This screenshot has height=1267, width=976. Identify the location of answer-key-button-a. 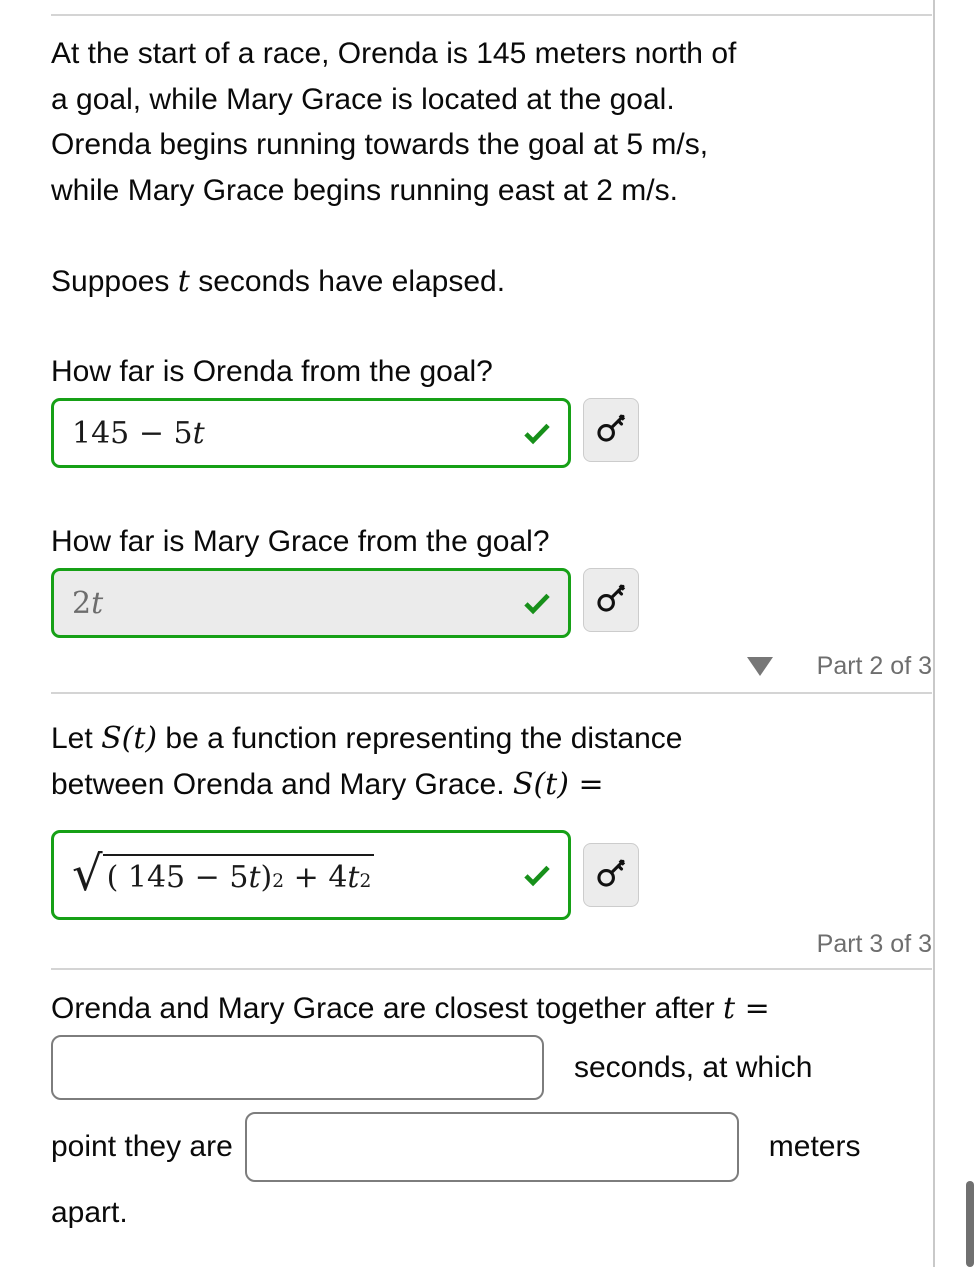
(611, 430).